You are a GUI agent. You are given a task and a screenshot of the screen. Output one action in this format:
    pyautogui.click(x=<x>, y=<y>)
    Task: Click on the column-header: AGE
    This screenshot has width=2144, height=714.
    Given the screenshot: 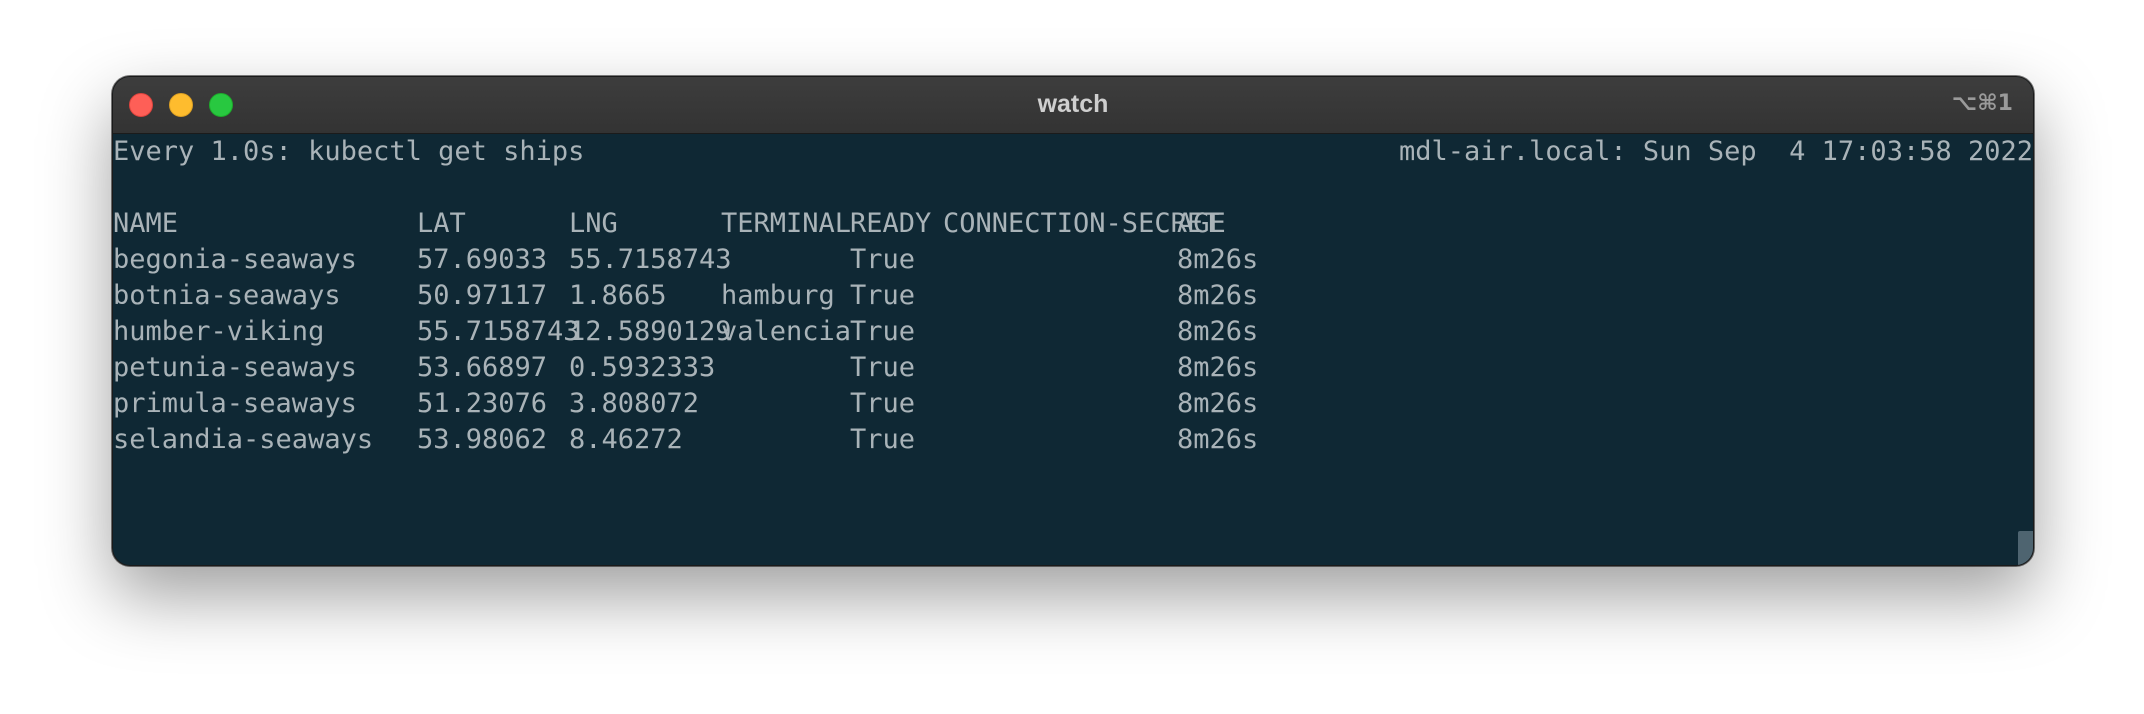 What is the action you would take?
    pyautogui.click(x=1201, y=223)
    